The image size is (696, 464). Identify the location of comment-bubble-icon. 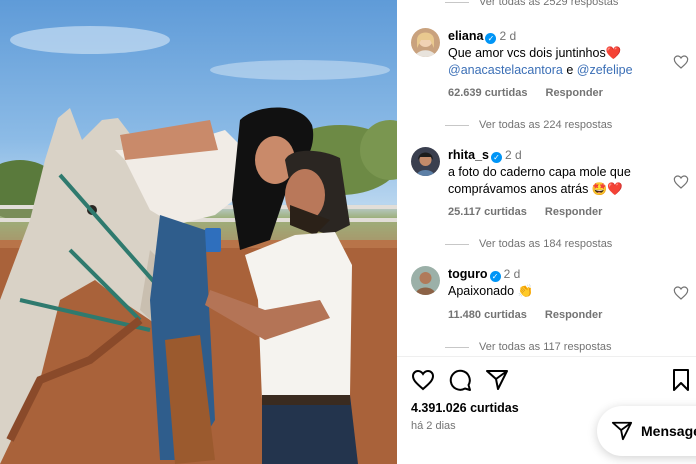
(460, 380).